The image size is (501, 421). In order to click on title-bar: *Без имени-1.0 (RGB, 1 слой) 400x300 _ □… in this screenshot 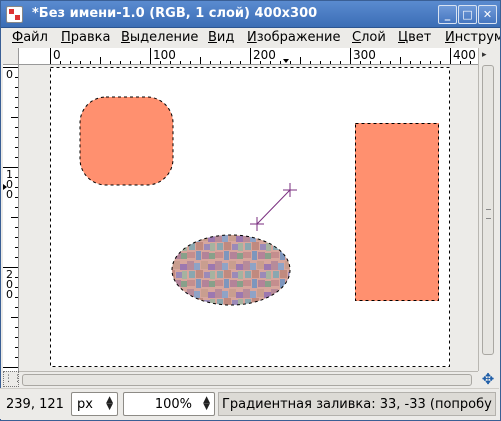, I will do `click(250, 14)`.